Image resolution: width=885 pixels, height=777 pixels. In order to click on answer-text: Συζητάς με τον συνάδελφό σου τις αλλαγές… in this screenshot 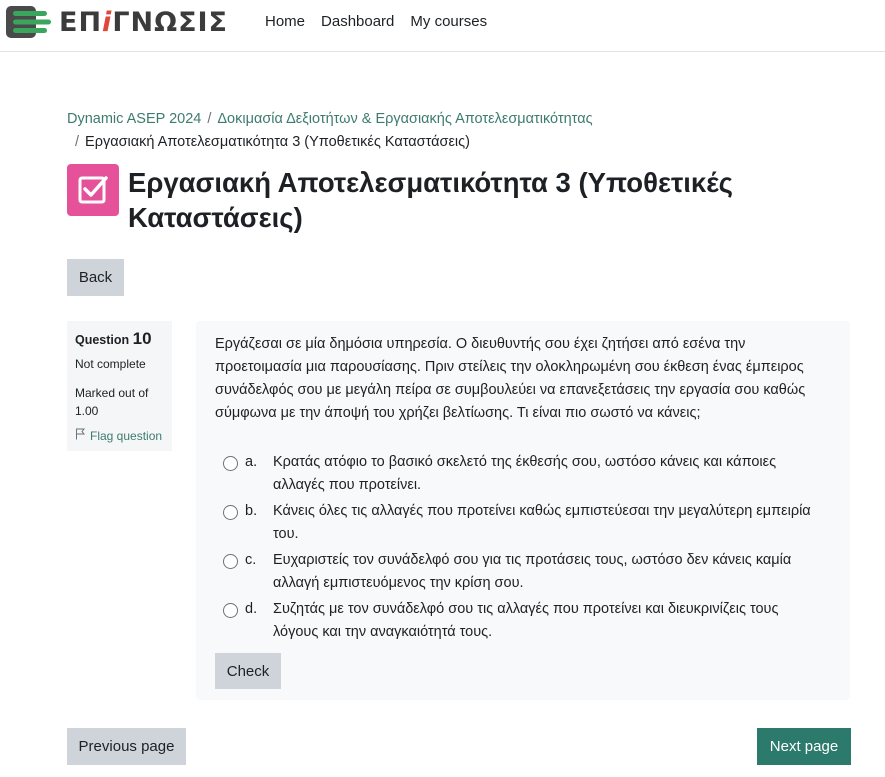, I will do `click(548, 621)`.